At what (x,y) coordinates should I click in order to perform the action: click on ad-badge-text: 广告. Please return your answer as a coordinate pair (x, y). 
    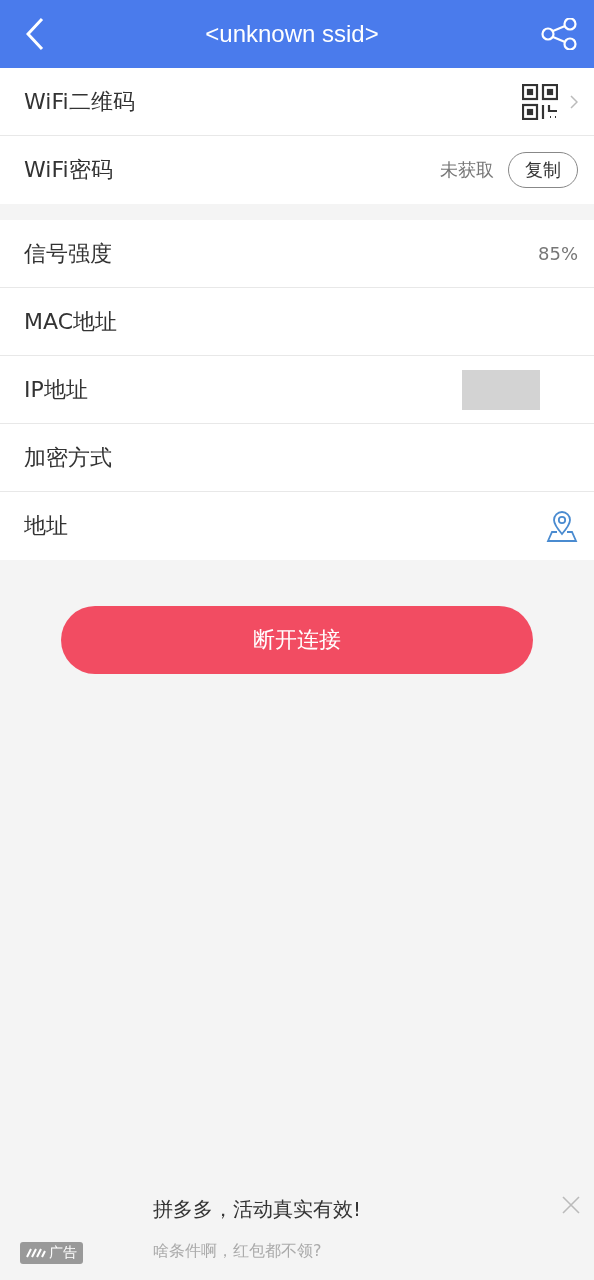
    Looking at the image, I should click on (63, 1253).